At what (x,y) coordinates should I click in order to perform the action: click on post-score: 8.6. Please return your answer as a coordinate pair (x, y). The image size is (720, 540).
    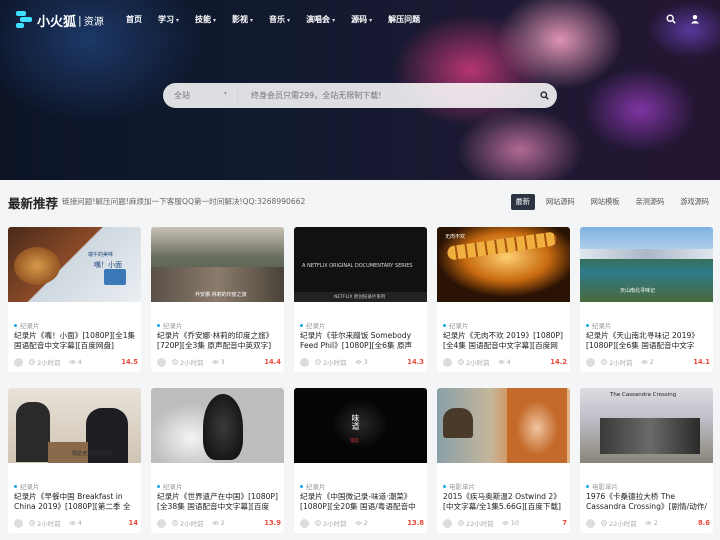
    Looking at the image, I should click on (703, 523).